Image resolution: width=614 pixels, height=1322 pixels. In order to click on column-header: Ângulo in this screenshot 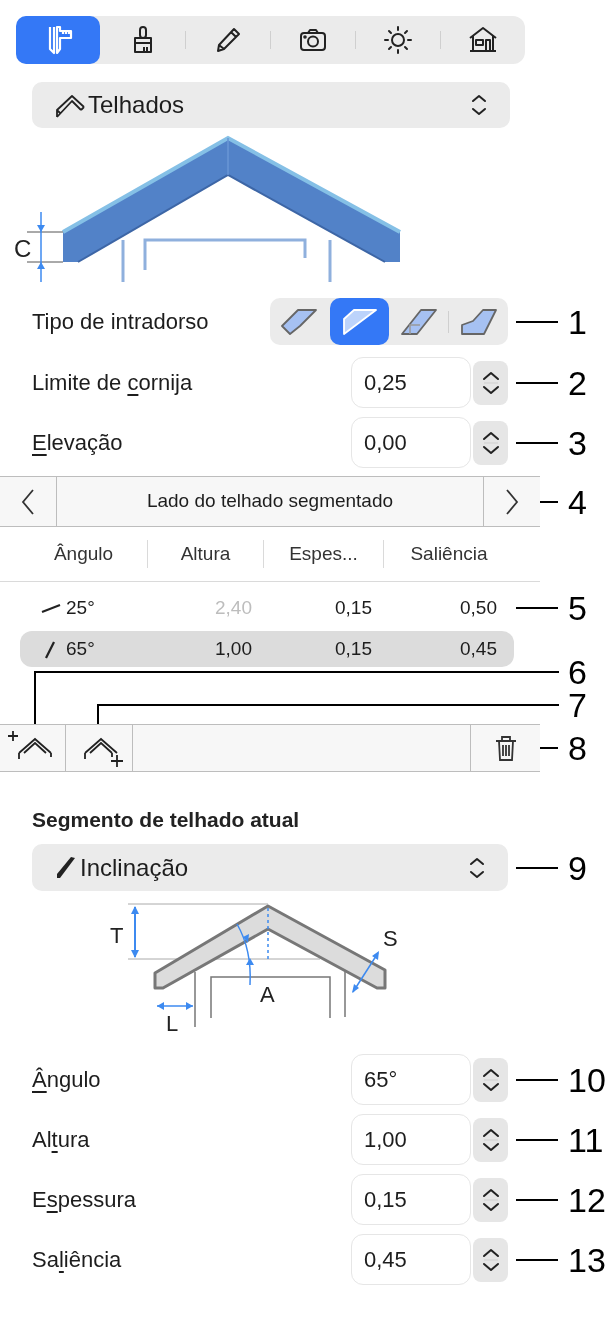, I will do `click(83, 554)`.